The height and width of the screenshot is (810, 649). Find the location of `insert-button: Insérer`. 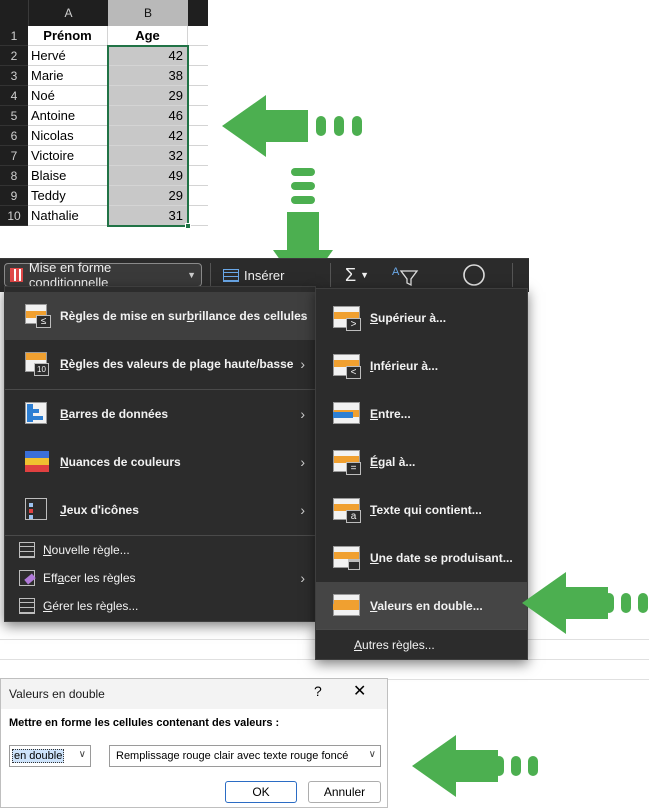

insert-button: Insérer is located at coordinates (258, 275).